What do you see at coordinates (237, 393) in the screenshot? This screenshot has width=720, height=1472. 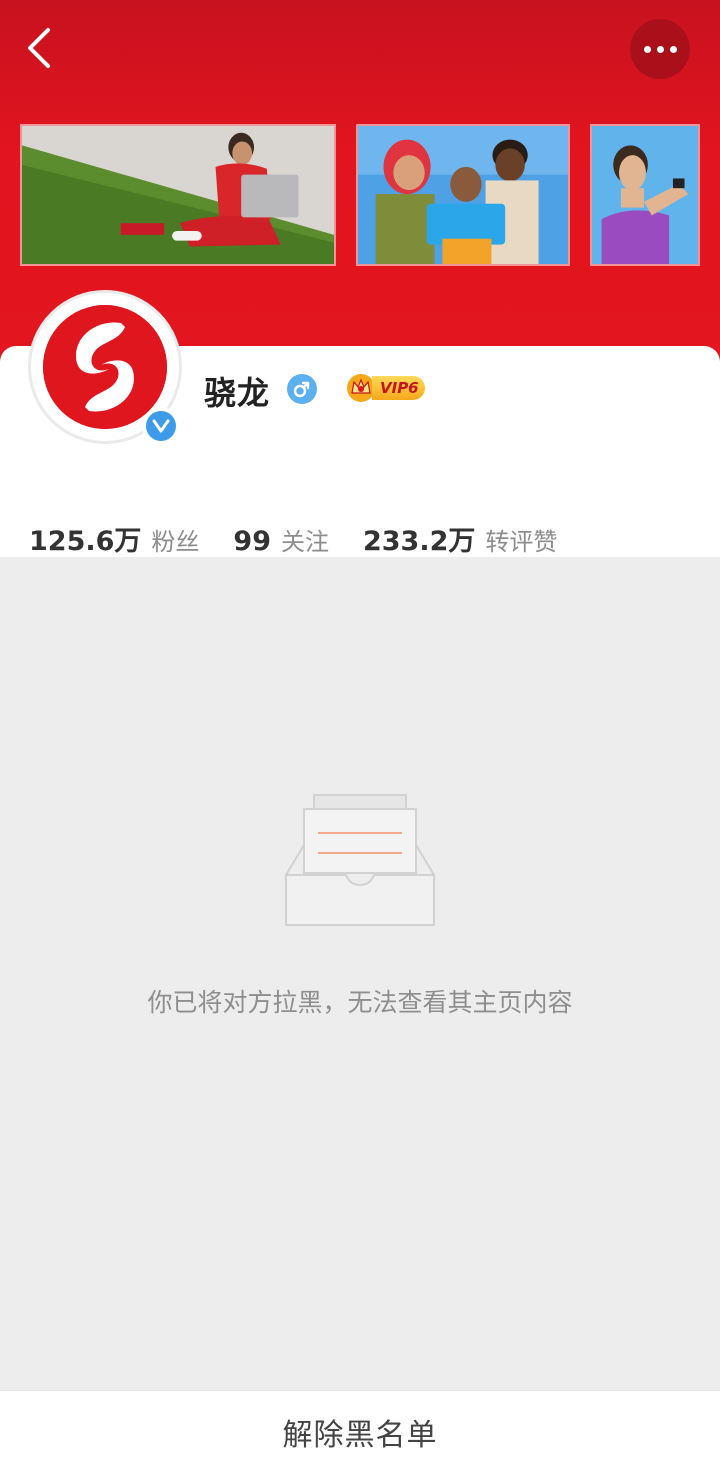 I see `profile-name: 骁龙` at bounding box center [237, 393].